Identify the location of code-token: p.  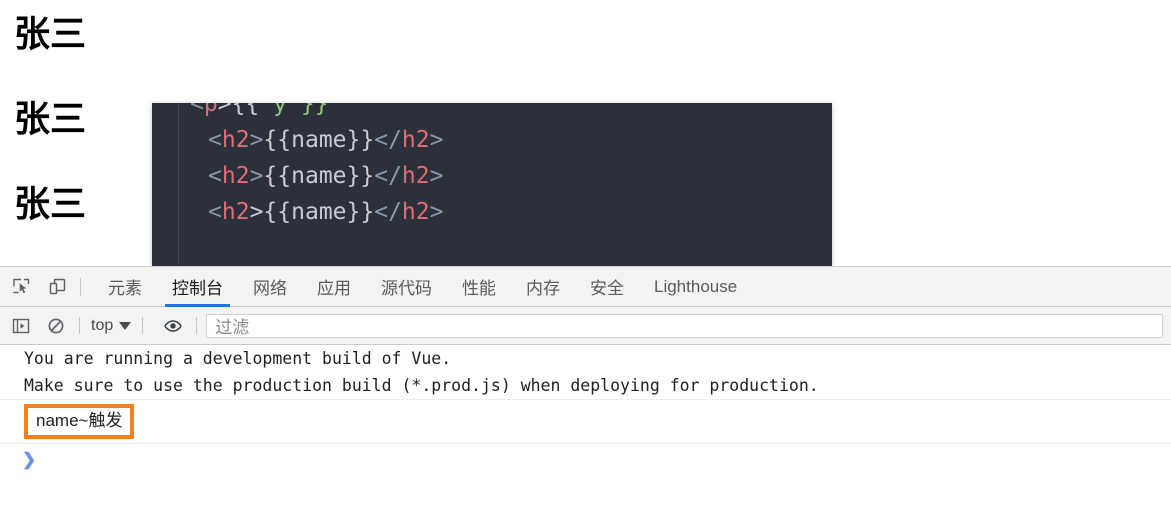
(210, 110).